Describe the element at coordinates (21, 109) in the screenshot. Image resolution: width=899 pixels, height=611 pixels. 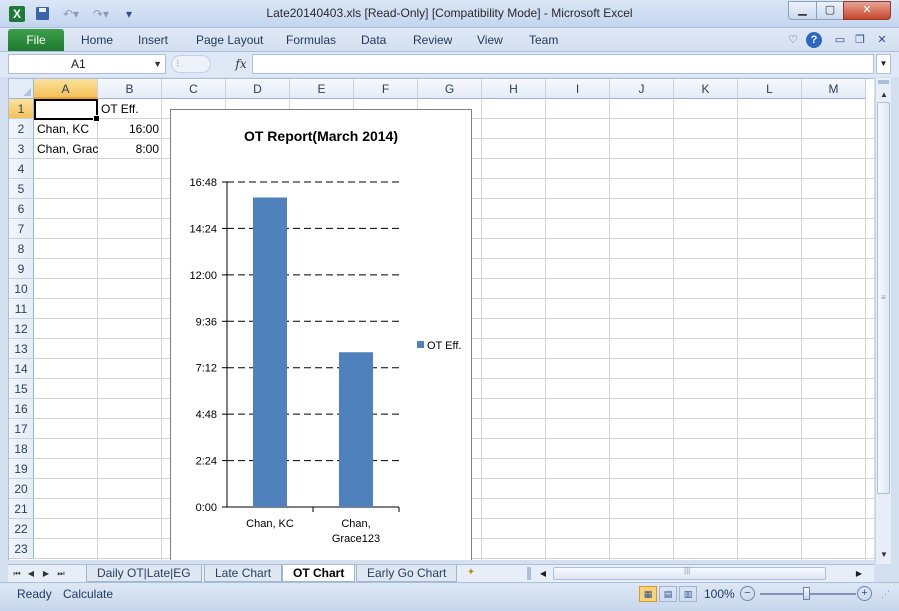
I see `row-header-1: 1` at that location.